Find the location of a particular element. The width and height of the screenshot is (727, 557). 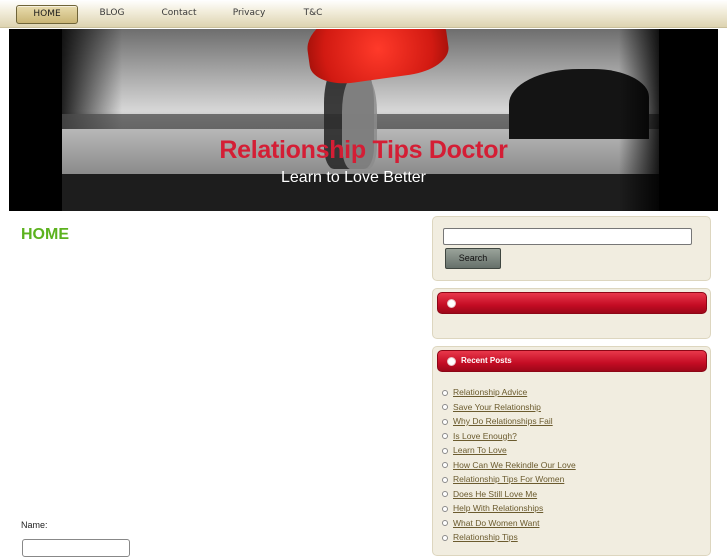

site-title: Relationship Tips Doctor is located at coordinates (363, 150).